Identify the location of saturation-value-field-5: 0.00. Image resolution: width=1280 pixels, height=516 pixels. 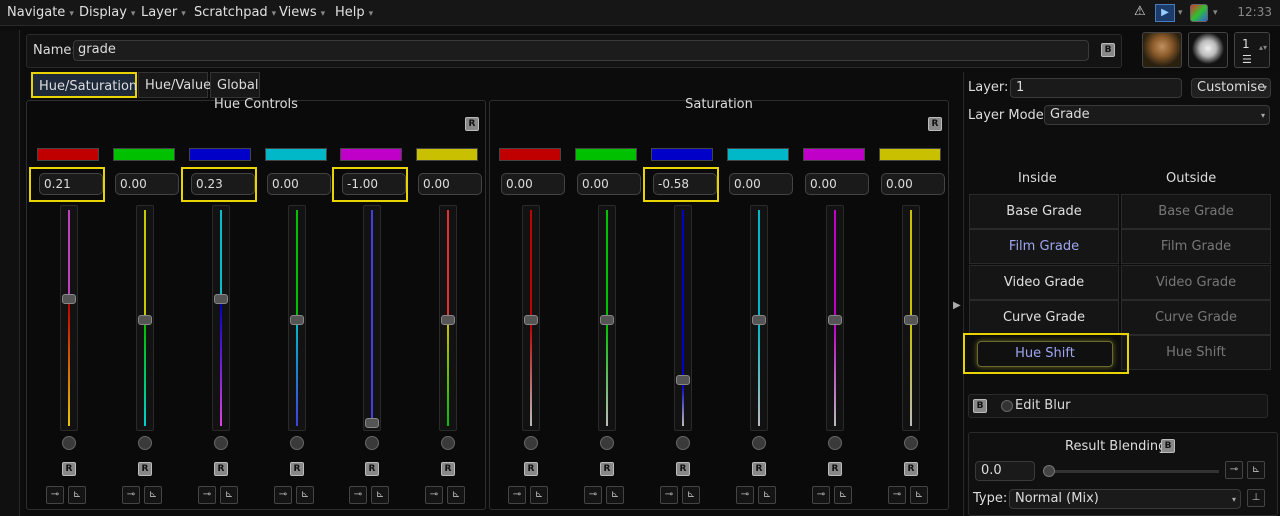
(837, 184).